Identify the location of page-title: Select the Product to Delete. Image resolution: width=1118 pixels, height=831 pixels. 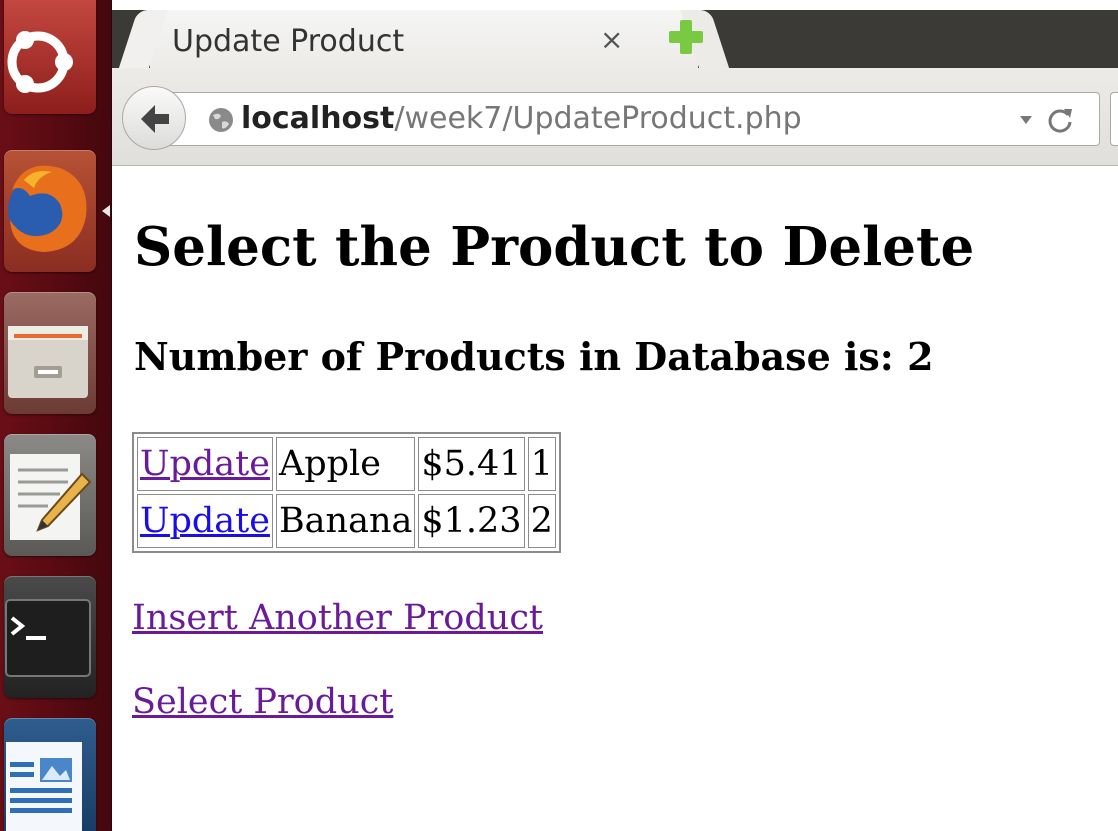
(554, 247).